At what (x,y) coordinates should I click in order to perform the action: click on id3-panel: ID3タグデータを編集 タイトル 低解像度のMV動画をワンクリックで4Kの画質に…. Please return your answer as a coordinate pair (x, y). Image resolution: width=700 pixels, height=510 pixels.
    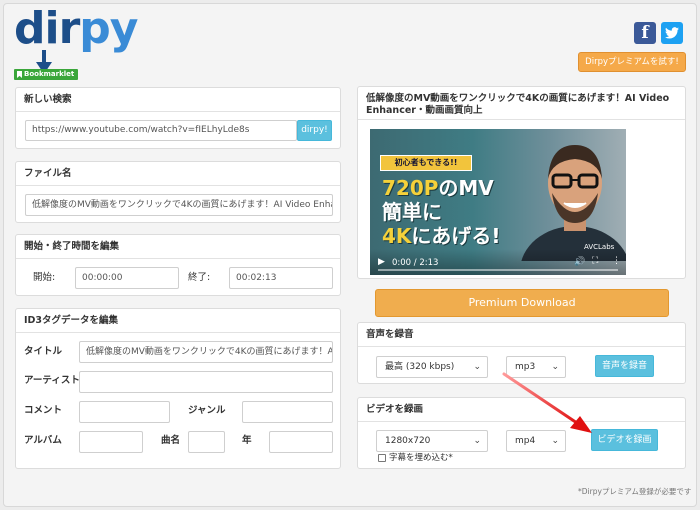
    Looking at the image, I should click on (178, 388).